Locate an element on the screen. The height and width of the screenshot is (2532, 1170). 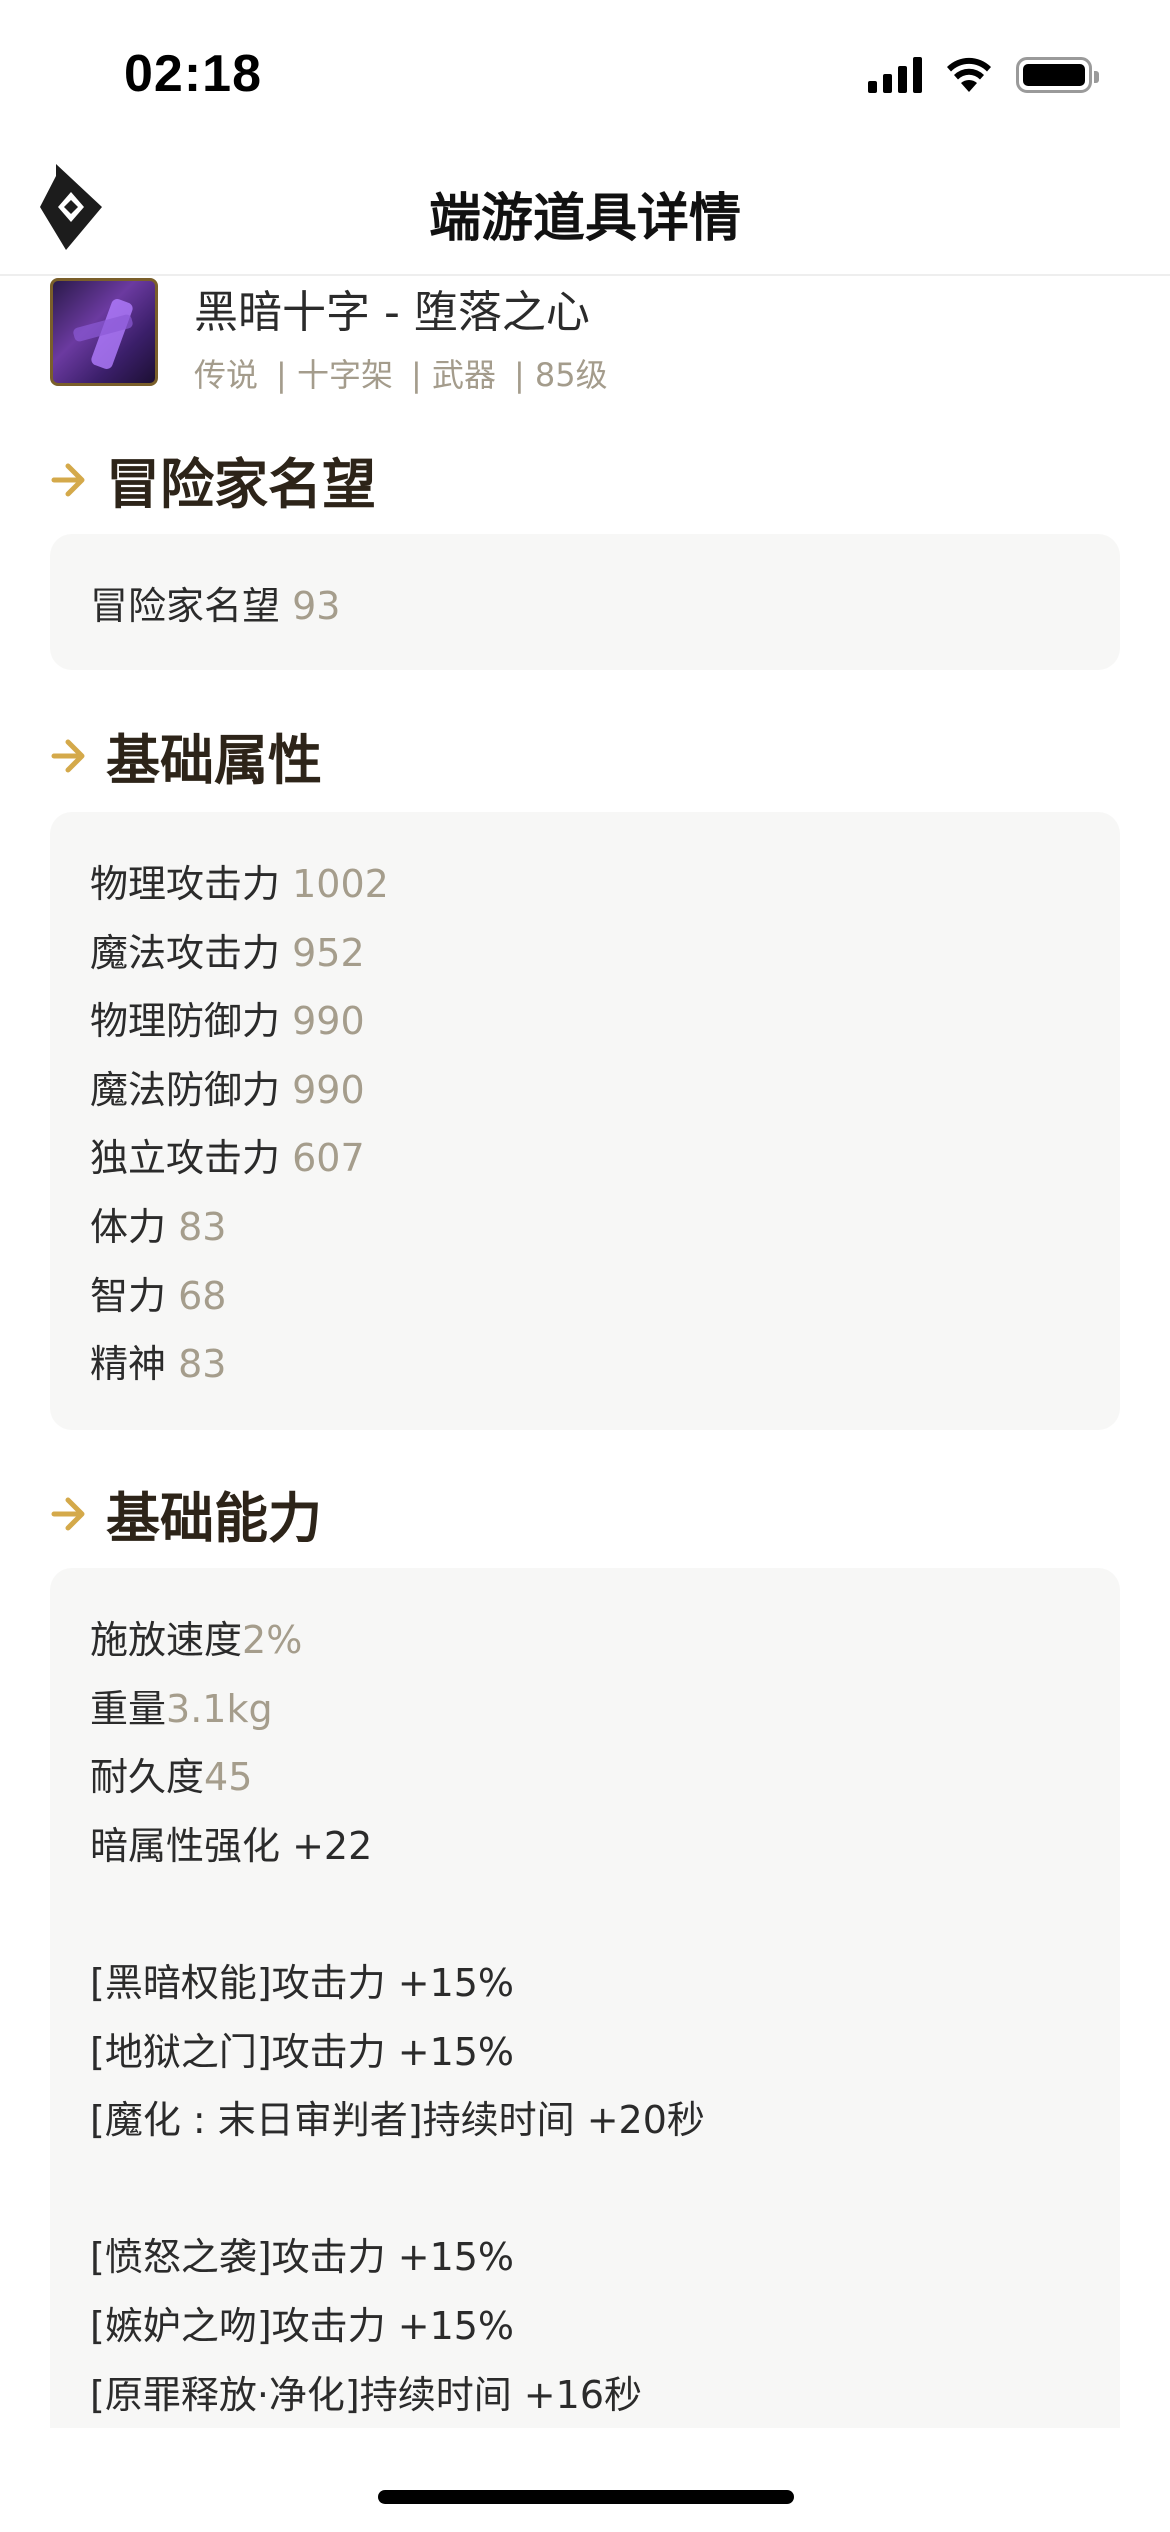
skill-text: [魔化 : 末日审判者]持续时间 +20秒 is located at coordinates (397, 2120).